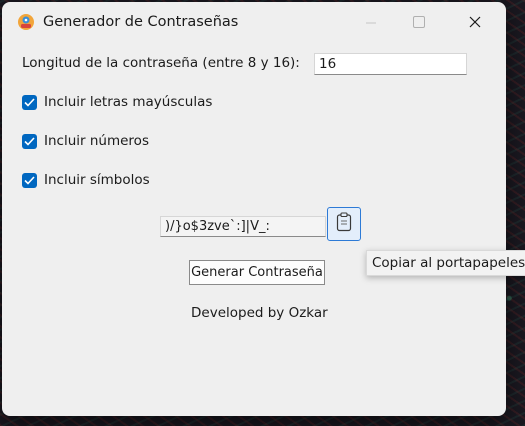 Image resolution: width=525 pixels, height=426 pixels. I want to click on uppercase-option: Incluir letras mayúsculas, so click(117, 102).